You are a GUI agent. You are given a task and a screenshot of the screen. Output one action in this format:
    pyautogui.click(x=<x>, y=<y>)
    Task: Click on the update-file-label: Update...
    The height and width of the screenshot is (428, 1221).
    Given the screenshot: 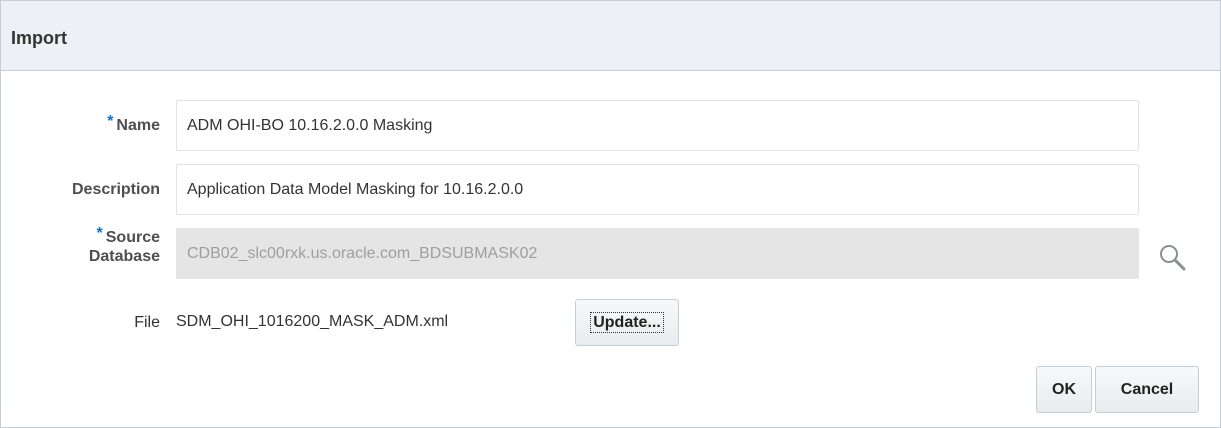 What is the action you would take?
    pyautogui.click(x=627, y=322)
    